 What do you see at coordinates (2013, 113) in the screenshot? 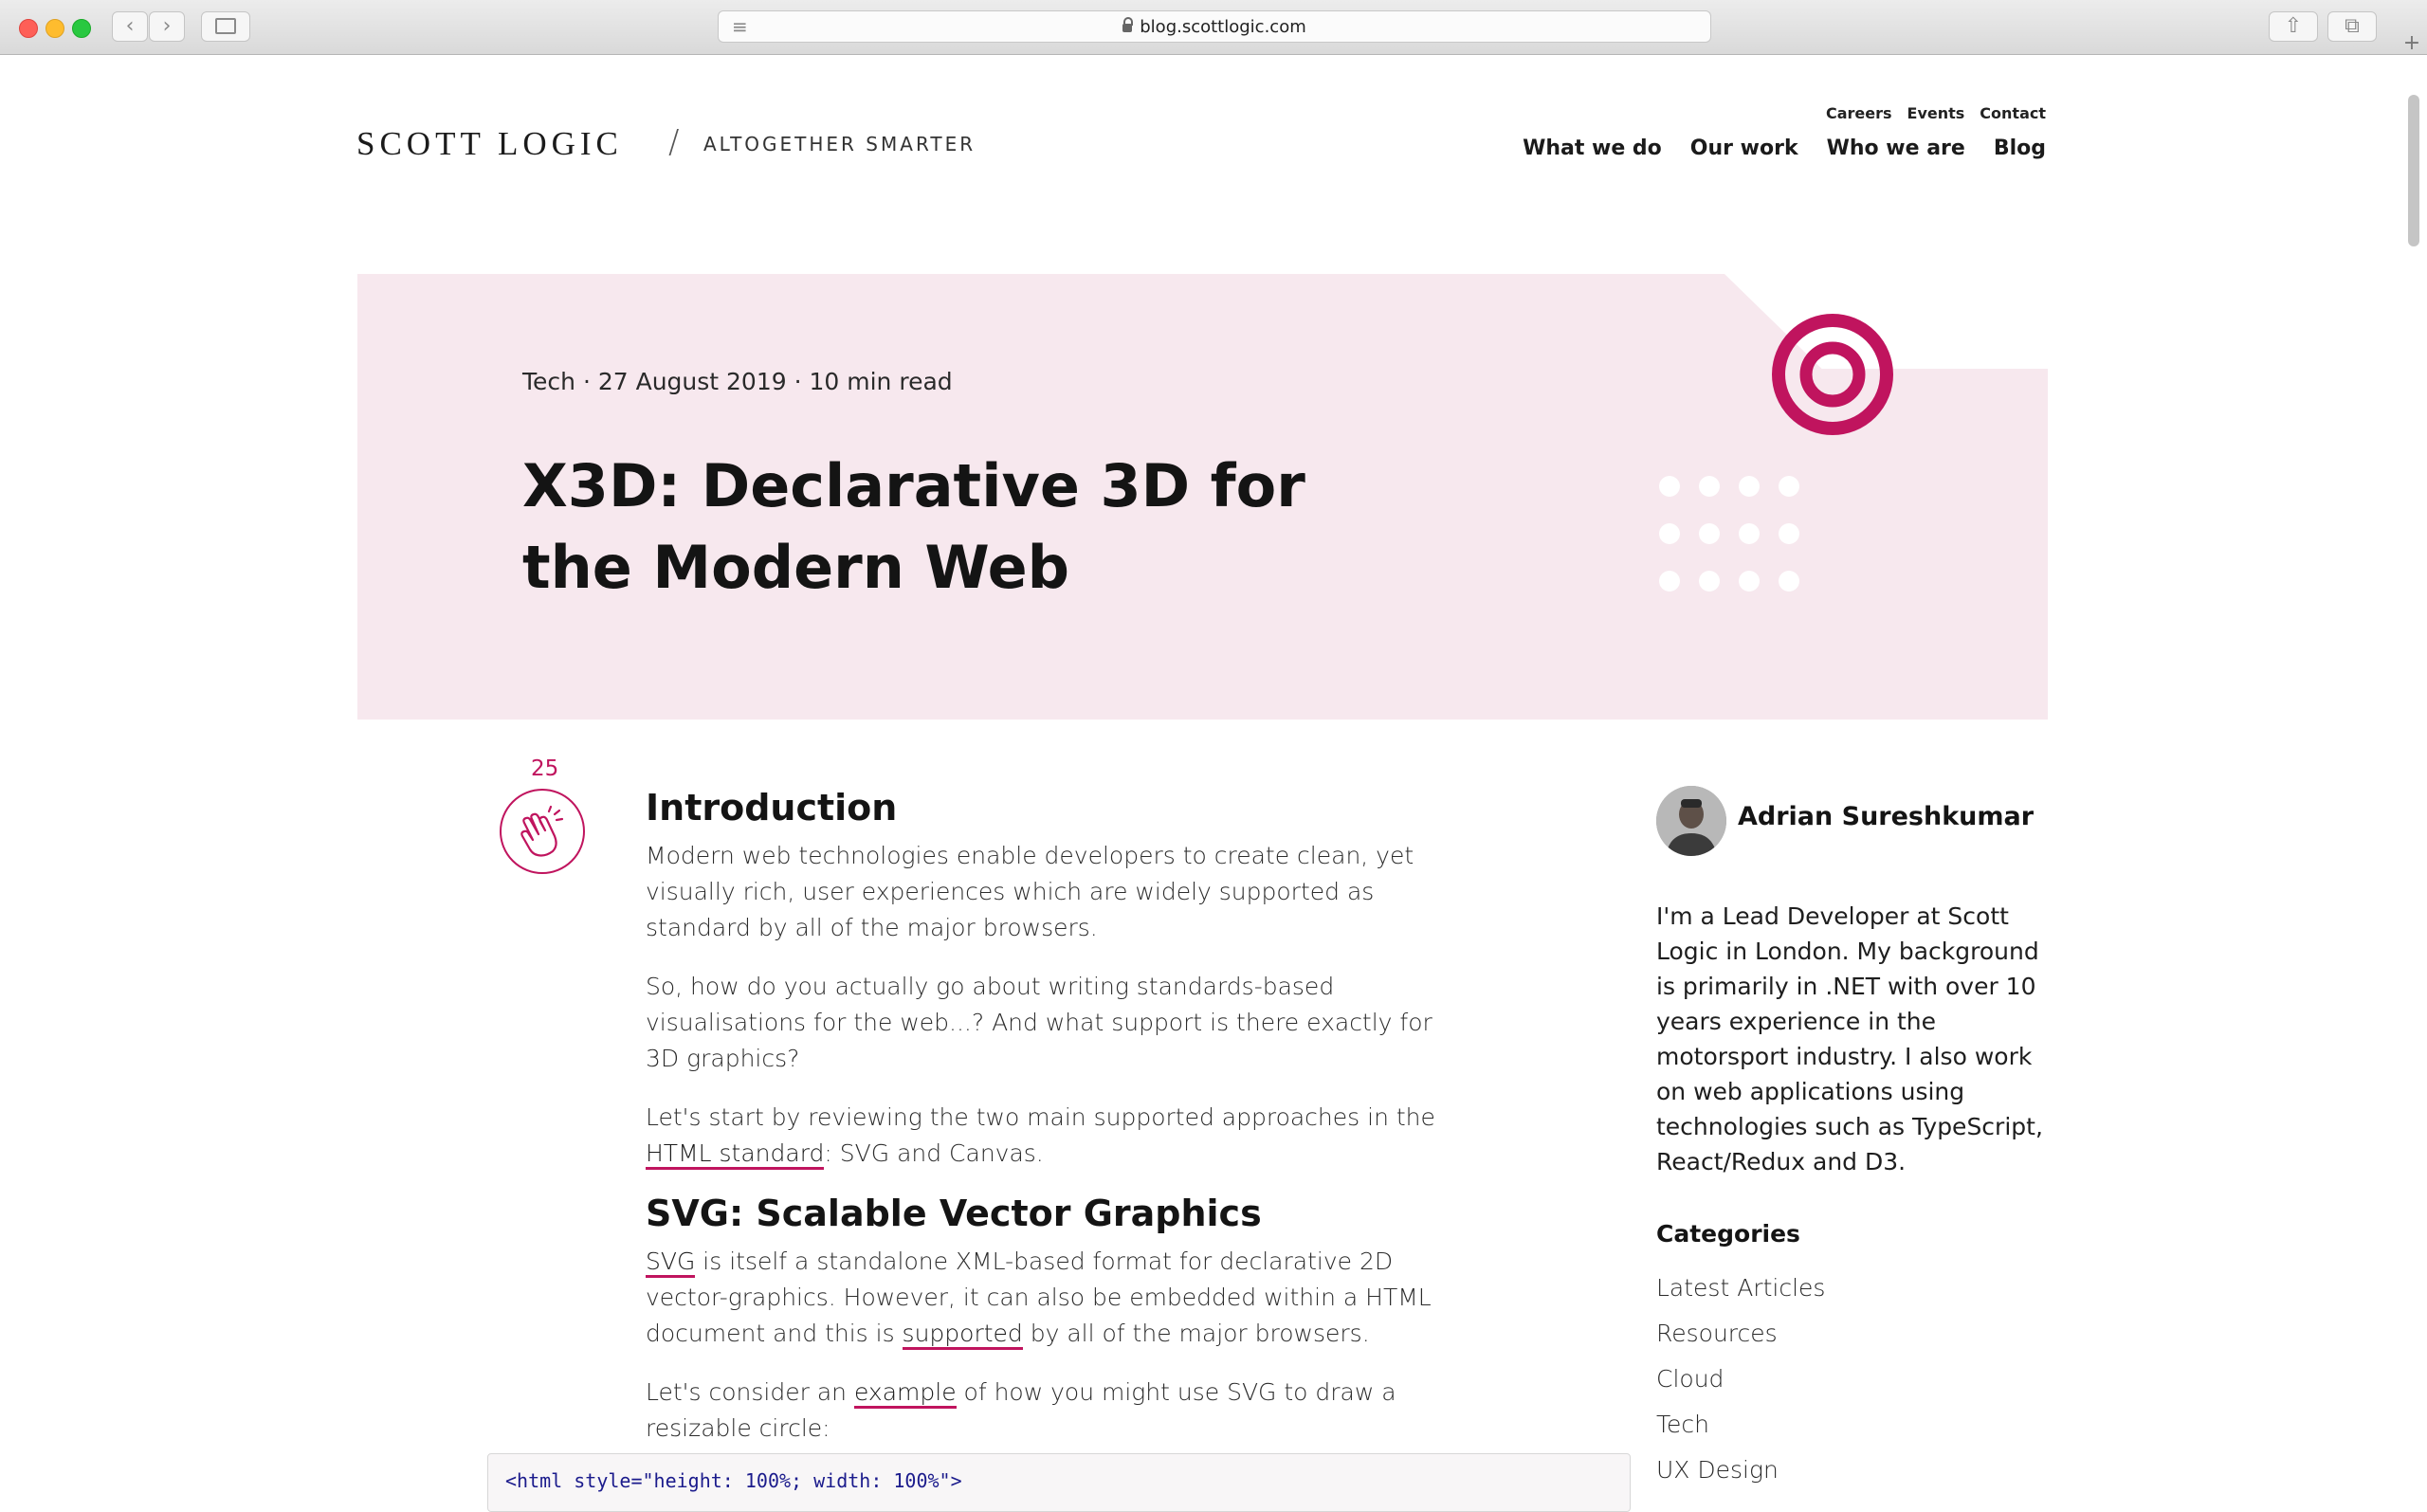
I see `nav-contact: Contact` at bounding box center [2013, 113].